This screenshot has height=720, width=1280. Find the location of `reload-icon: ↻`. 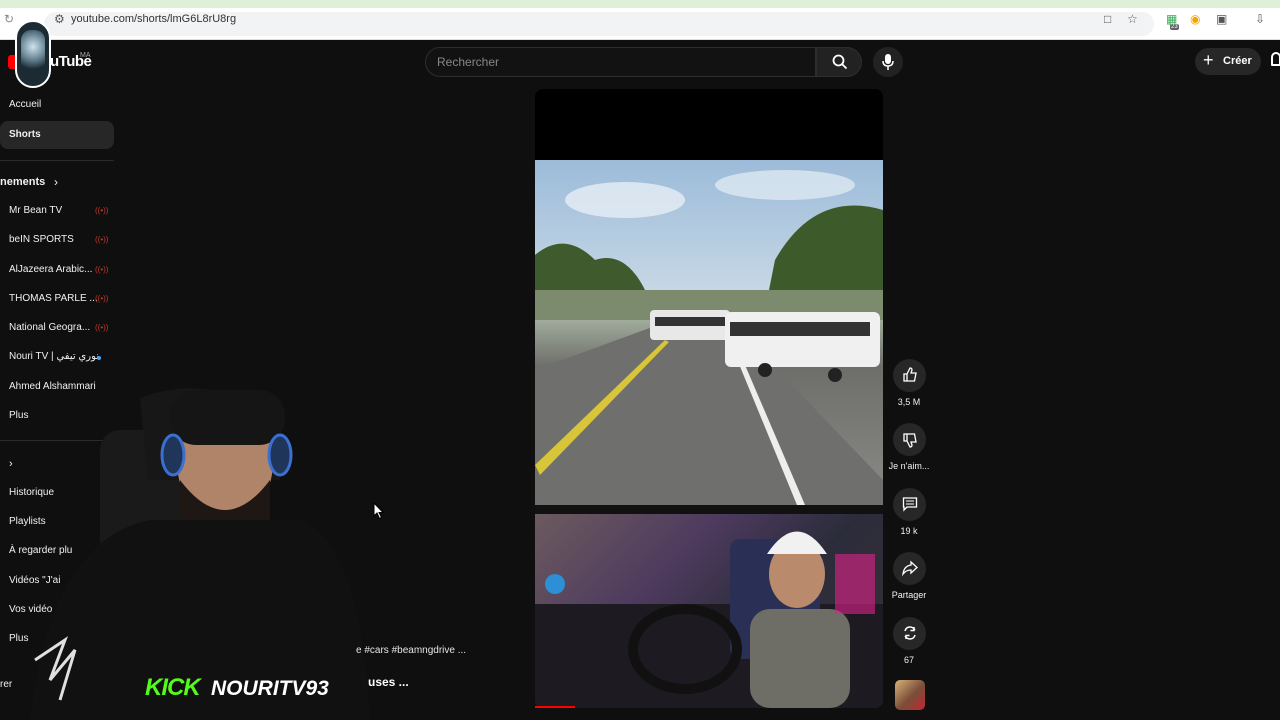

reload-icon: ↻ is located at coordinates (9, 19).